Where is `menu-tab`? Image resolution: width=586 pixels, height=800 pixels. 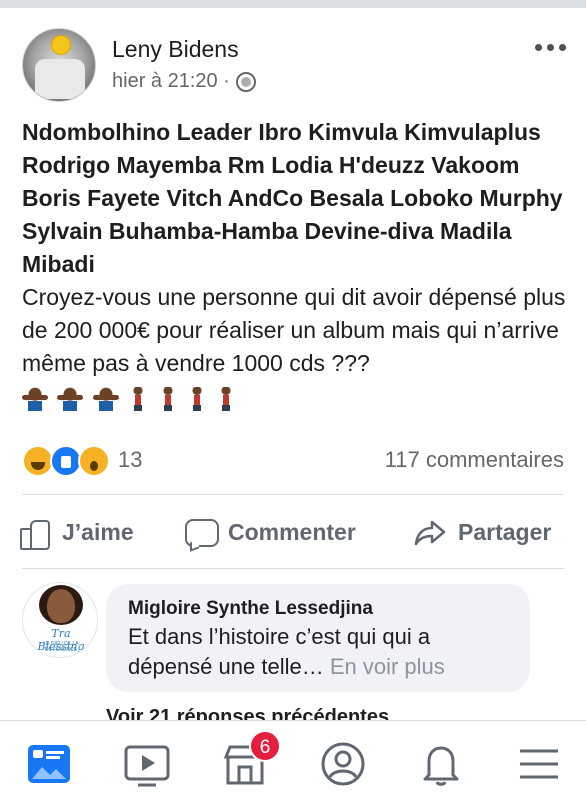 menu-tab is located at coordinates (539, 764).